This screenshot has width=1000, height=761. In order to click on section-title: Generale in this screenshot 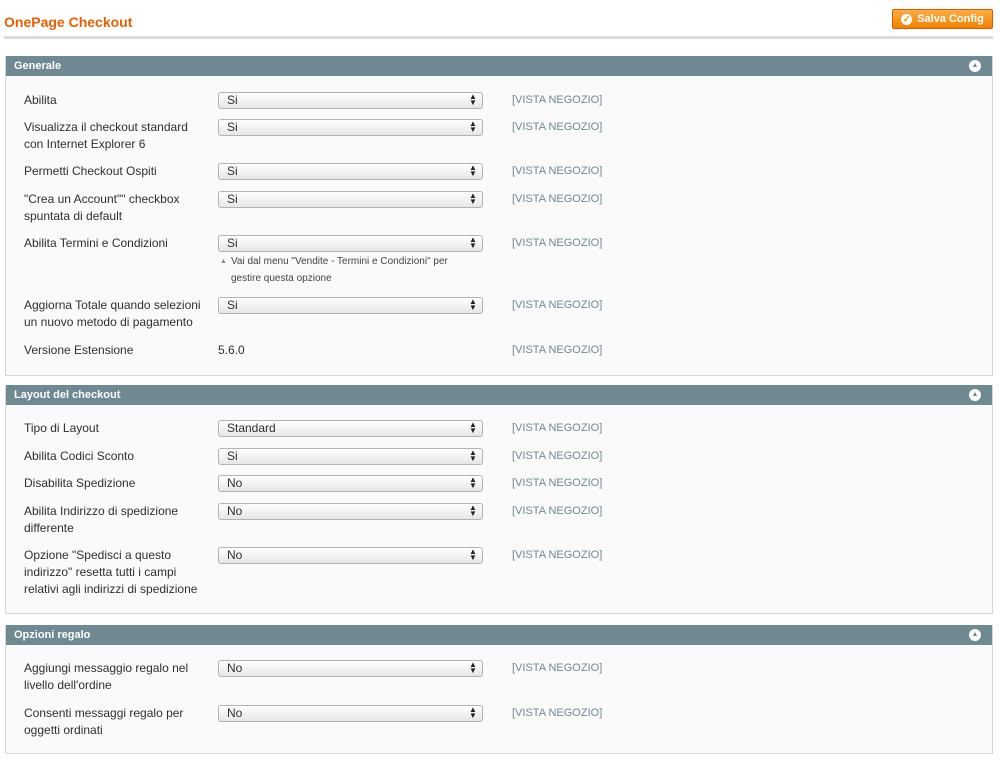, I will do `click(38, 66)`.